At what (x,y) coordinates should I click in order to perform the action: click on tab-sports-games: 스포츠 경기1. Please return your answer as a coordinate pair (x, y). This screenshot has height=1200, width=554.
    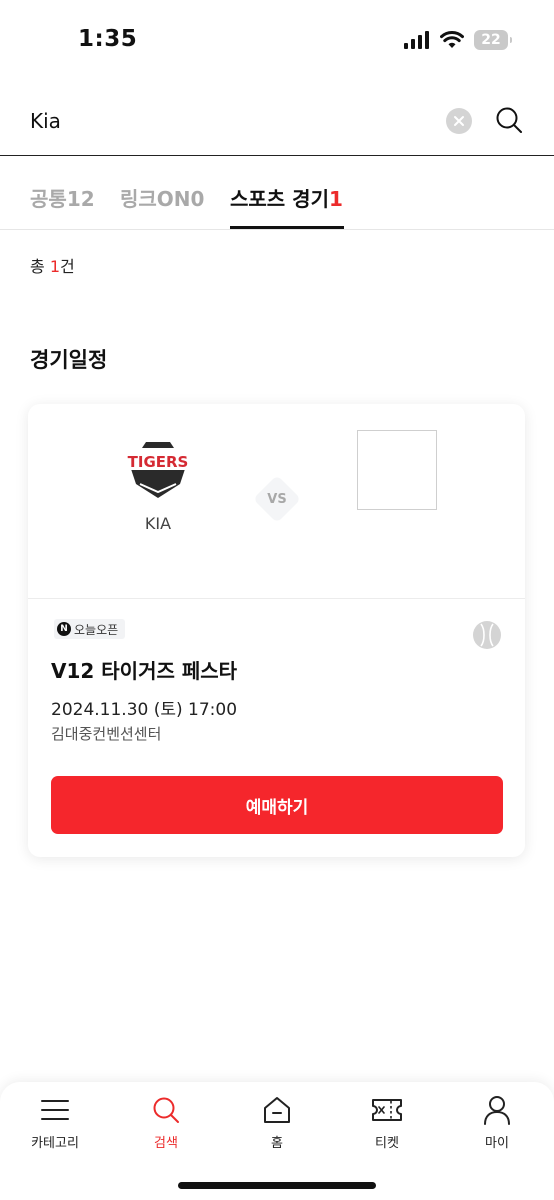
    Looking at the image, I should click on (286, 197).